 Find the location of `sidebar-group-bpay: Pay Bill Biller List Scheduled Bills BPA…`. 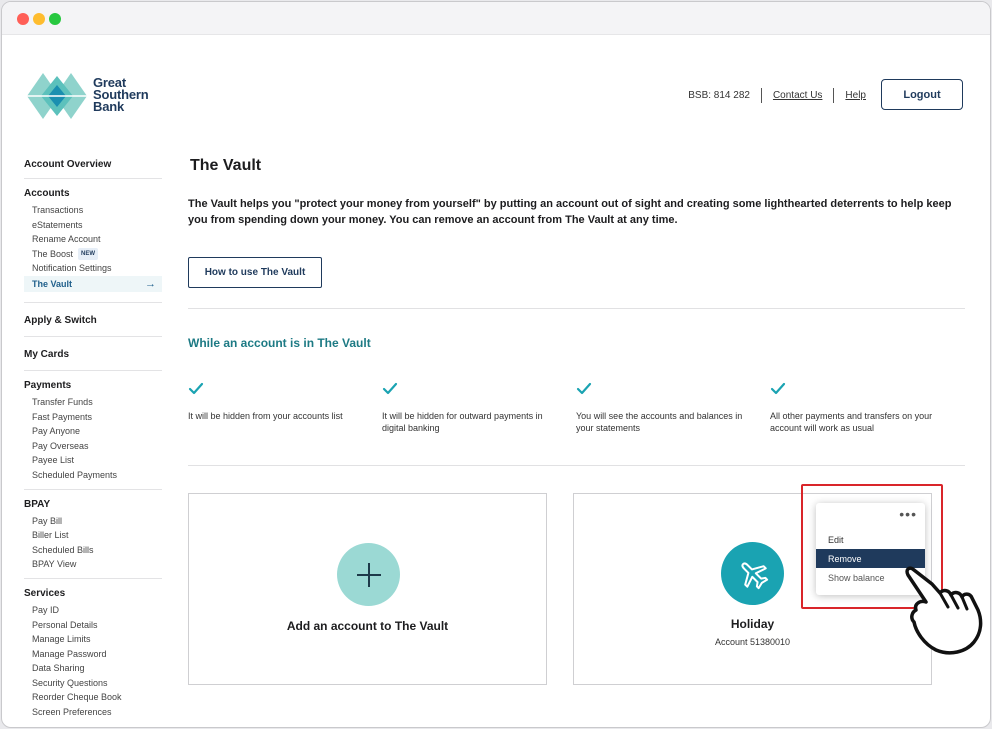

sidebar-group-bpay: Pay Bill Biller List Scheduled Bills BPA… is located at coordinates (93, 546).